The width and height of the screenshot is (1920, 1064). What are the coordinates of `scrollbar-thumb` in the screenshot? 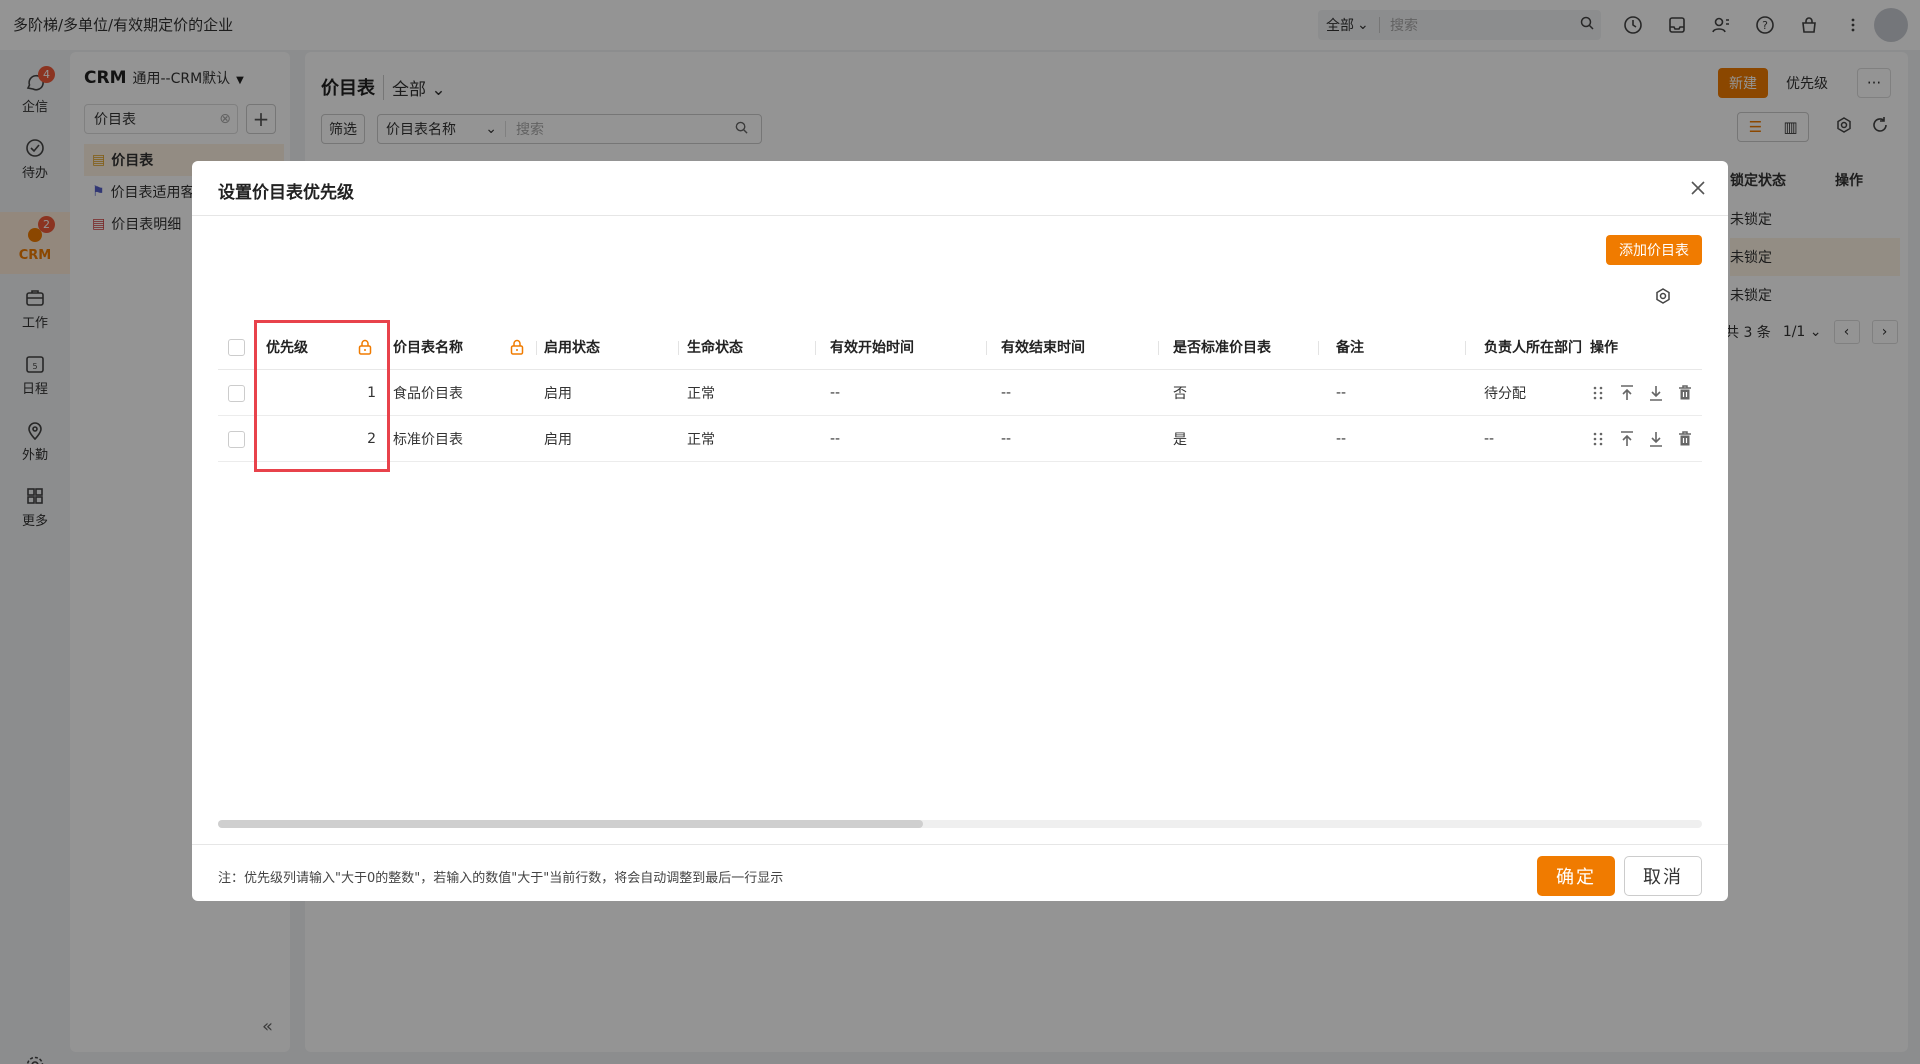 It's located at (570, 824).